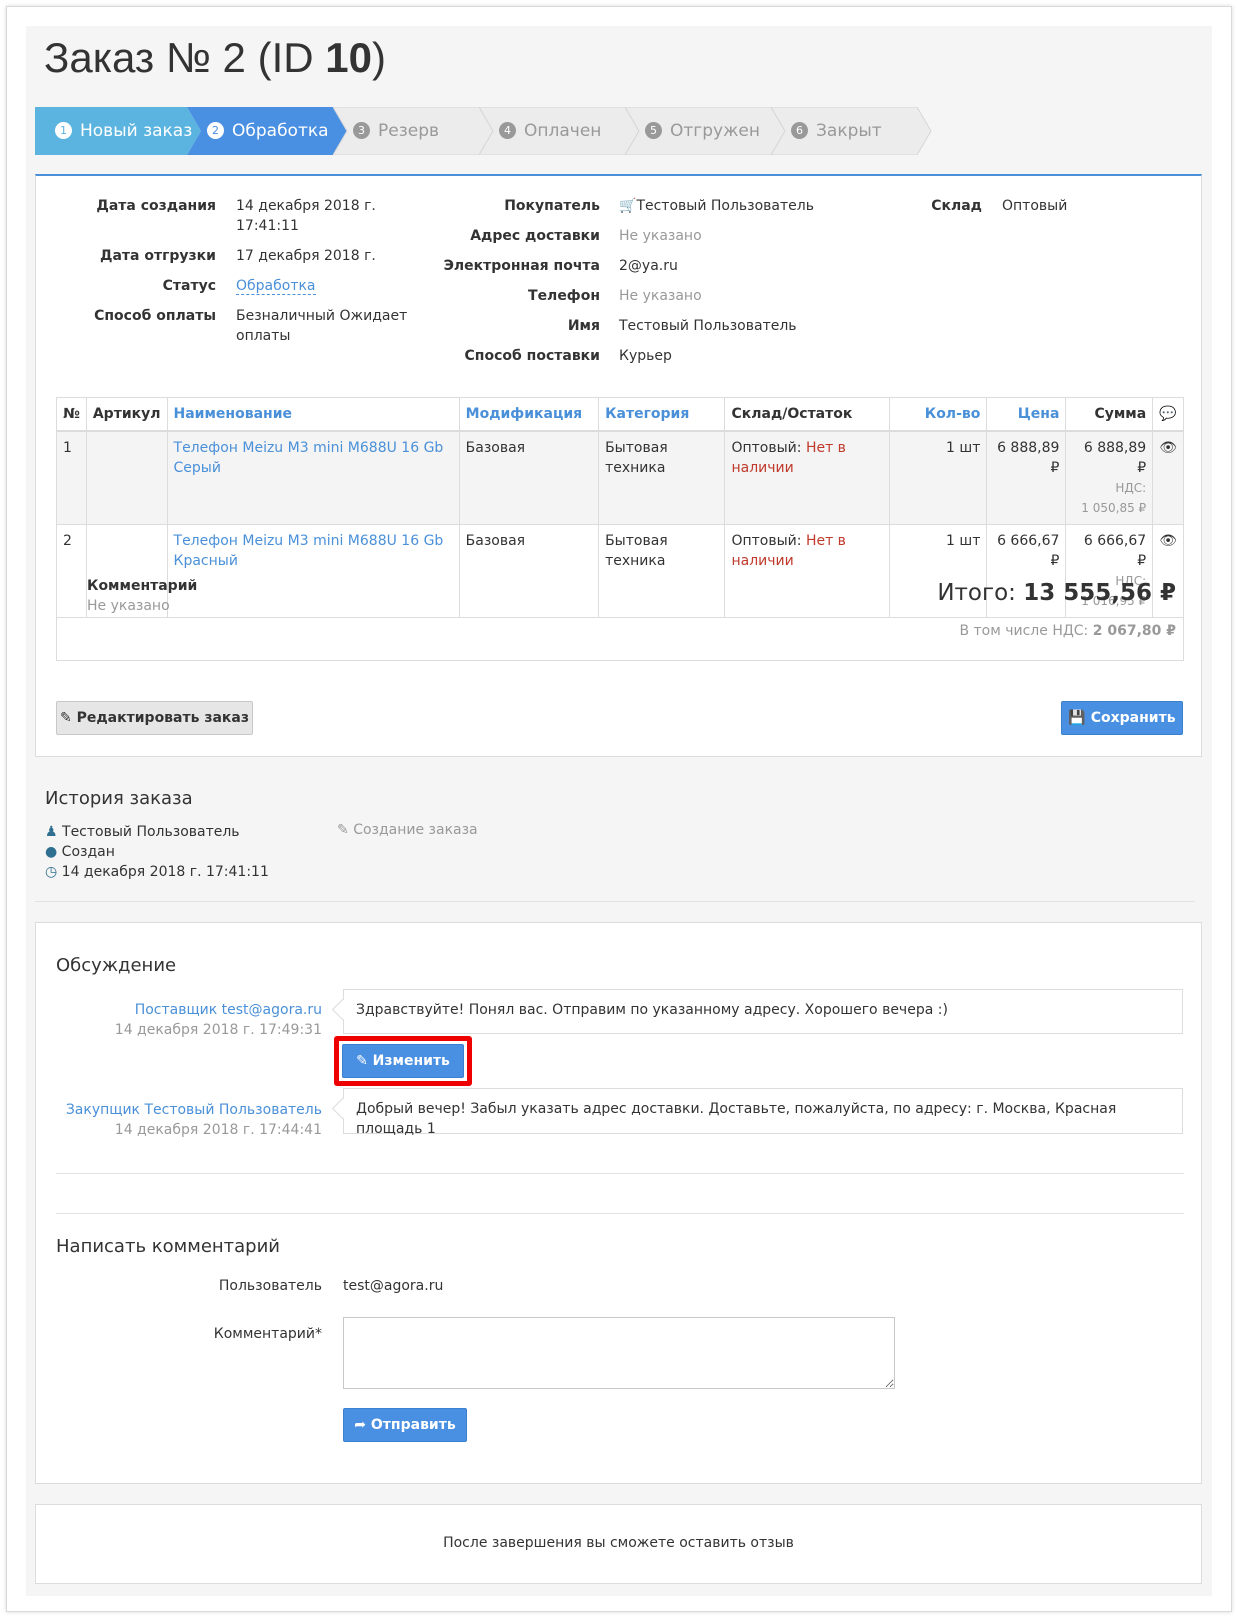 This screenshot has height=1618, width=1238. Describe the element at coordinates (168, 1246) in the screenshot. I see `comment-form-title: Написать комментарий` at that location.